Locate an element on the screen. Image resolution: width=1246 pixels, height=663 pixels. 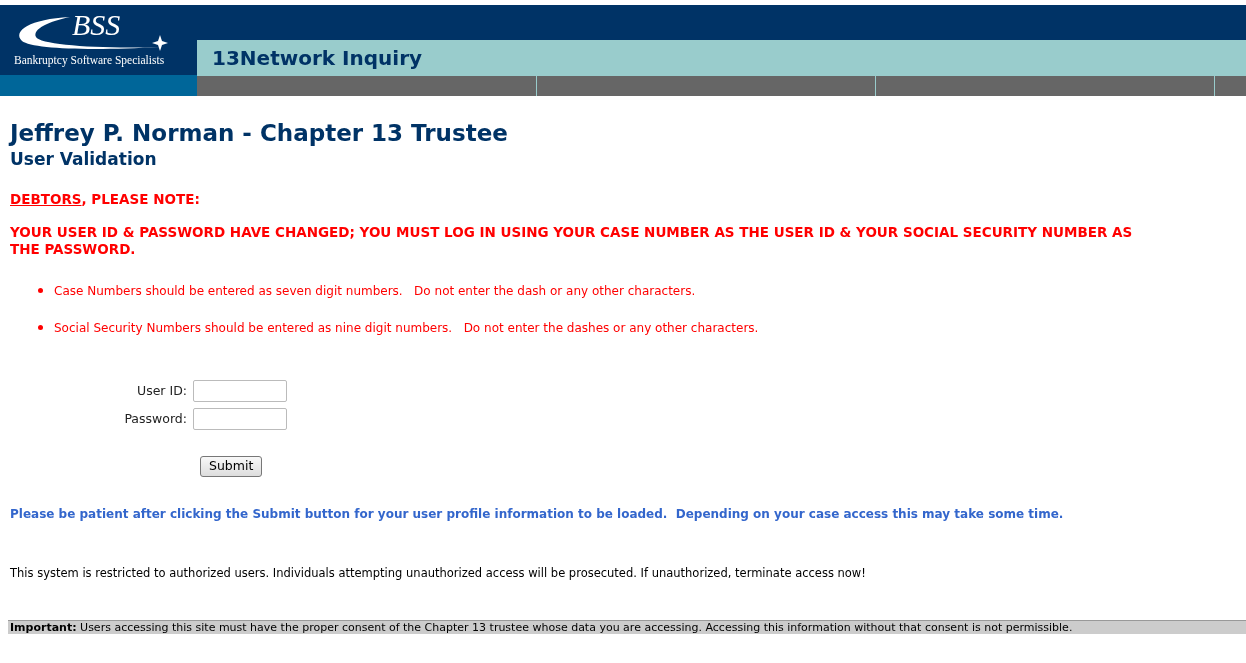
instruction-text: Case Numbers should be entered as seven digit numbers. Do not enter the dash or any other characters. is located at coordinates (375, 291).